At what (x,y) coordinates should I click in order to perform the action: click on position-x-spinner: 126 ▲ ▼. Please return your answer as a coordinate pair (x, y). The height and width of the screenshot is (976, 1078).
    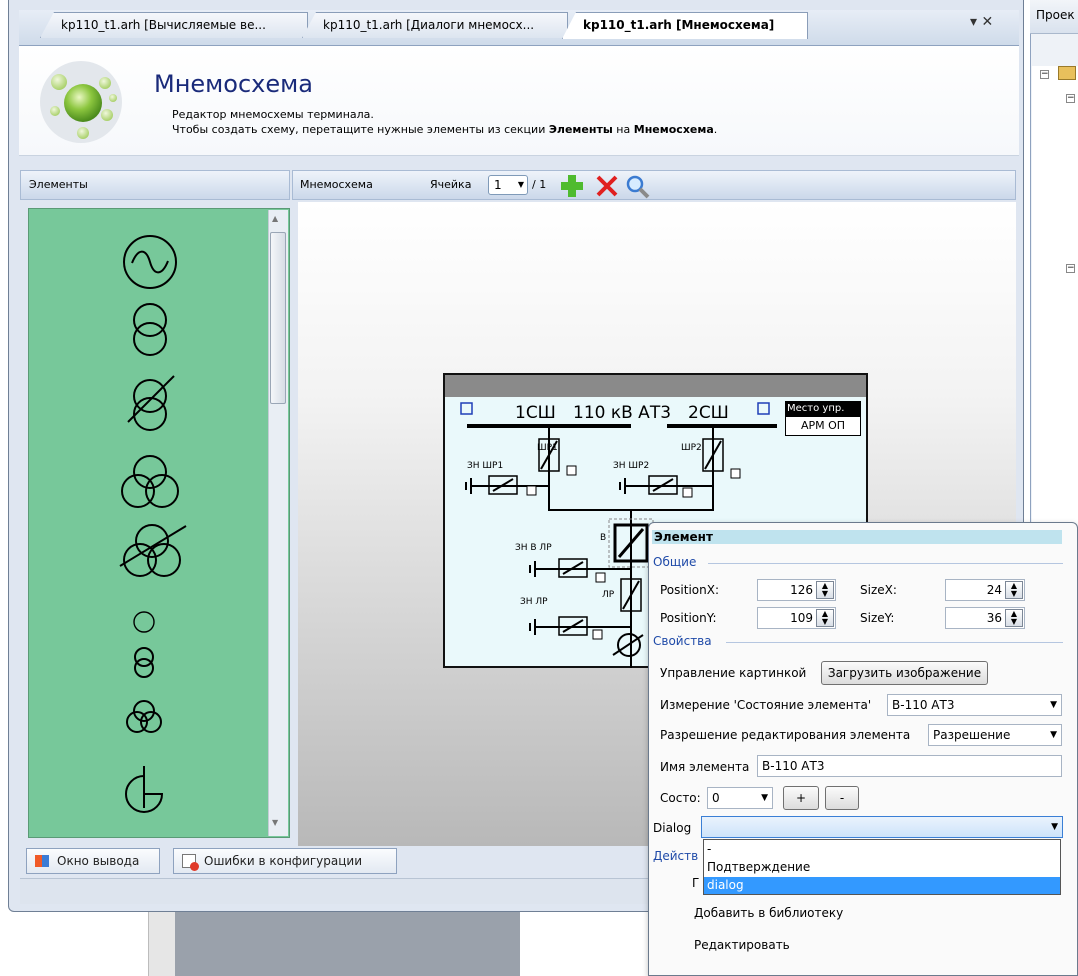
    Looking at the image, I should click on (796, 590).